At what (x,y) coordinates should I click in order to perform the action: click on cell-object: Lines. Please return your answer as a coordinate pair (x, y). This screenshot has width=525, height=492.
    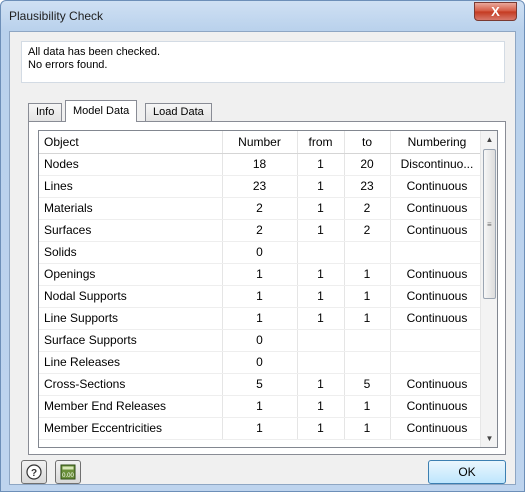
    Looking at the image, I should click on (131, 186).